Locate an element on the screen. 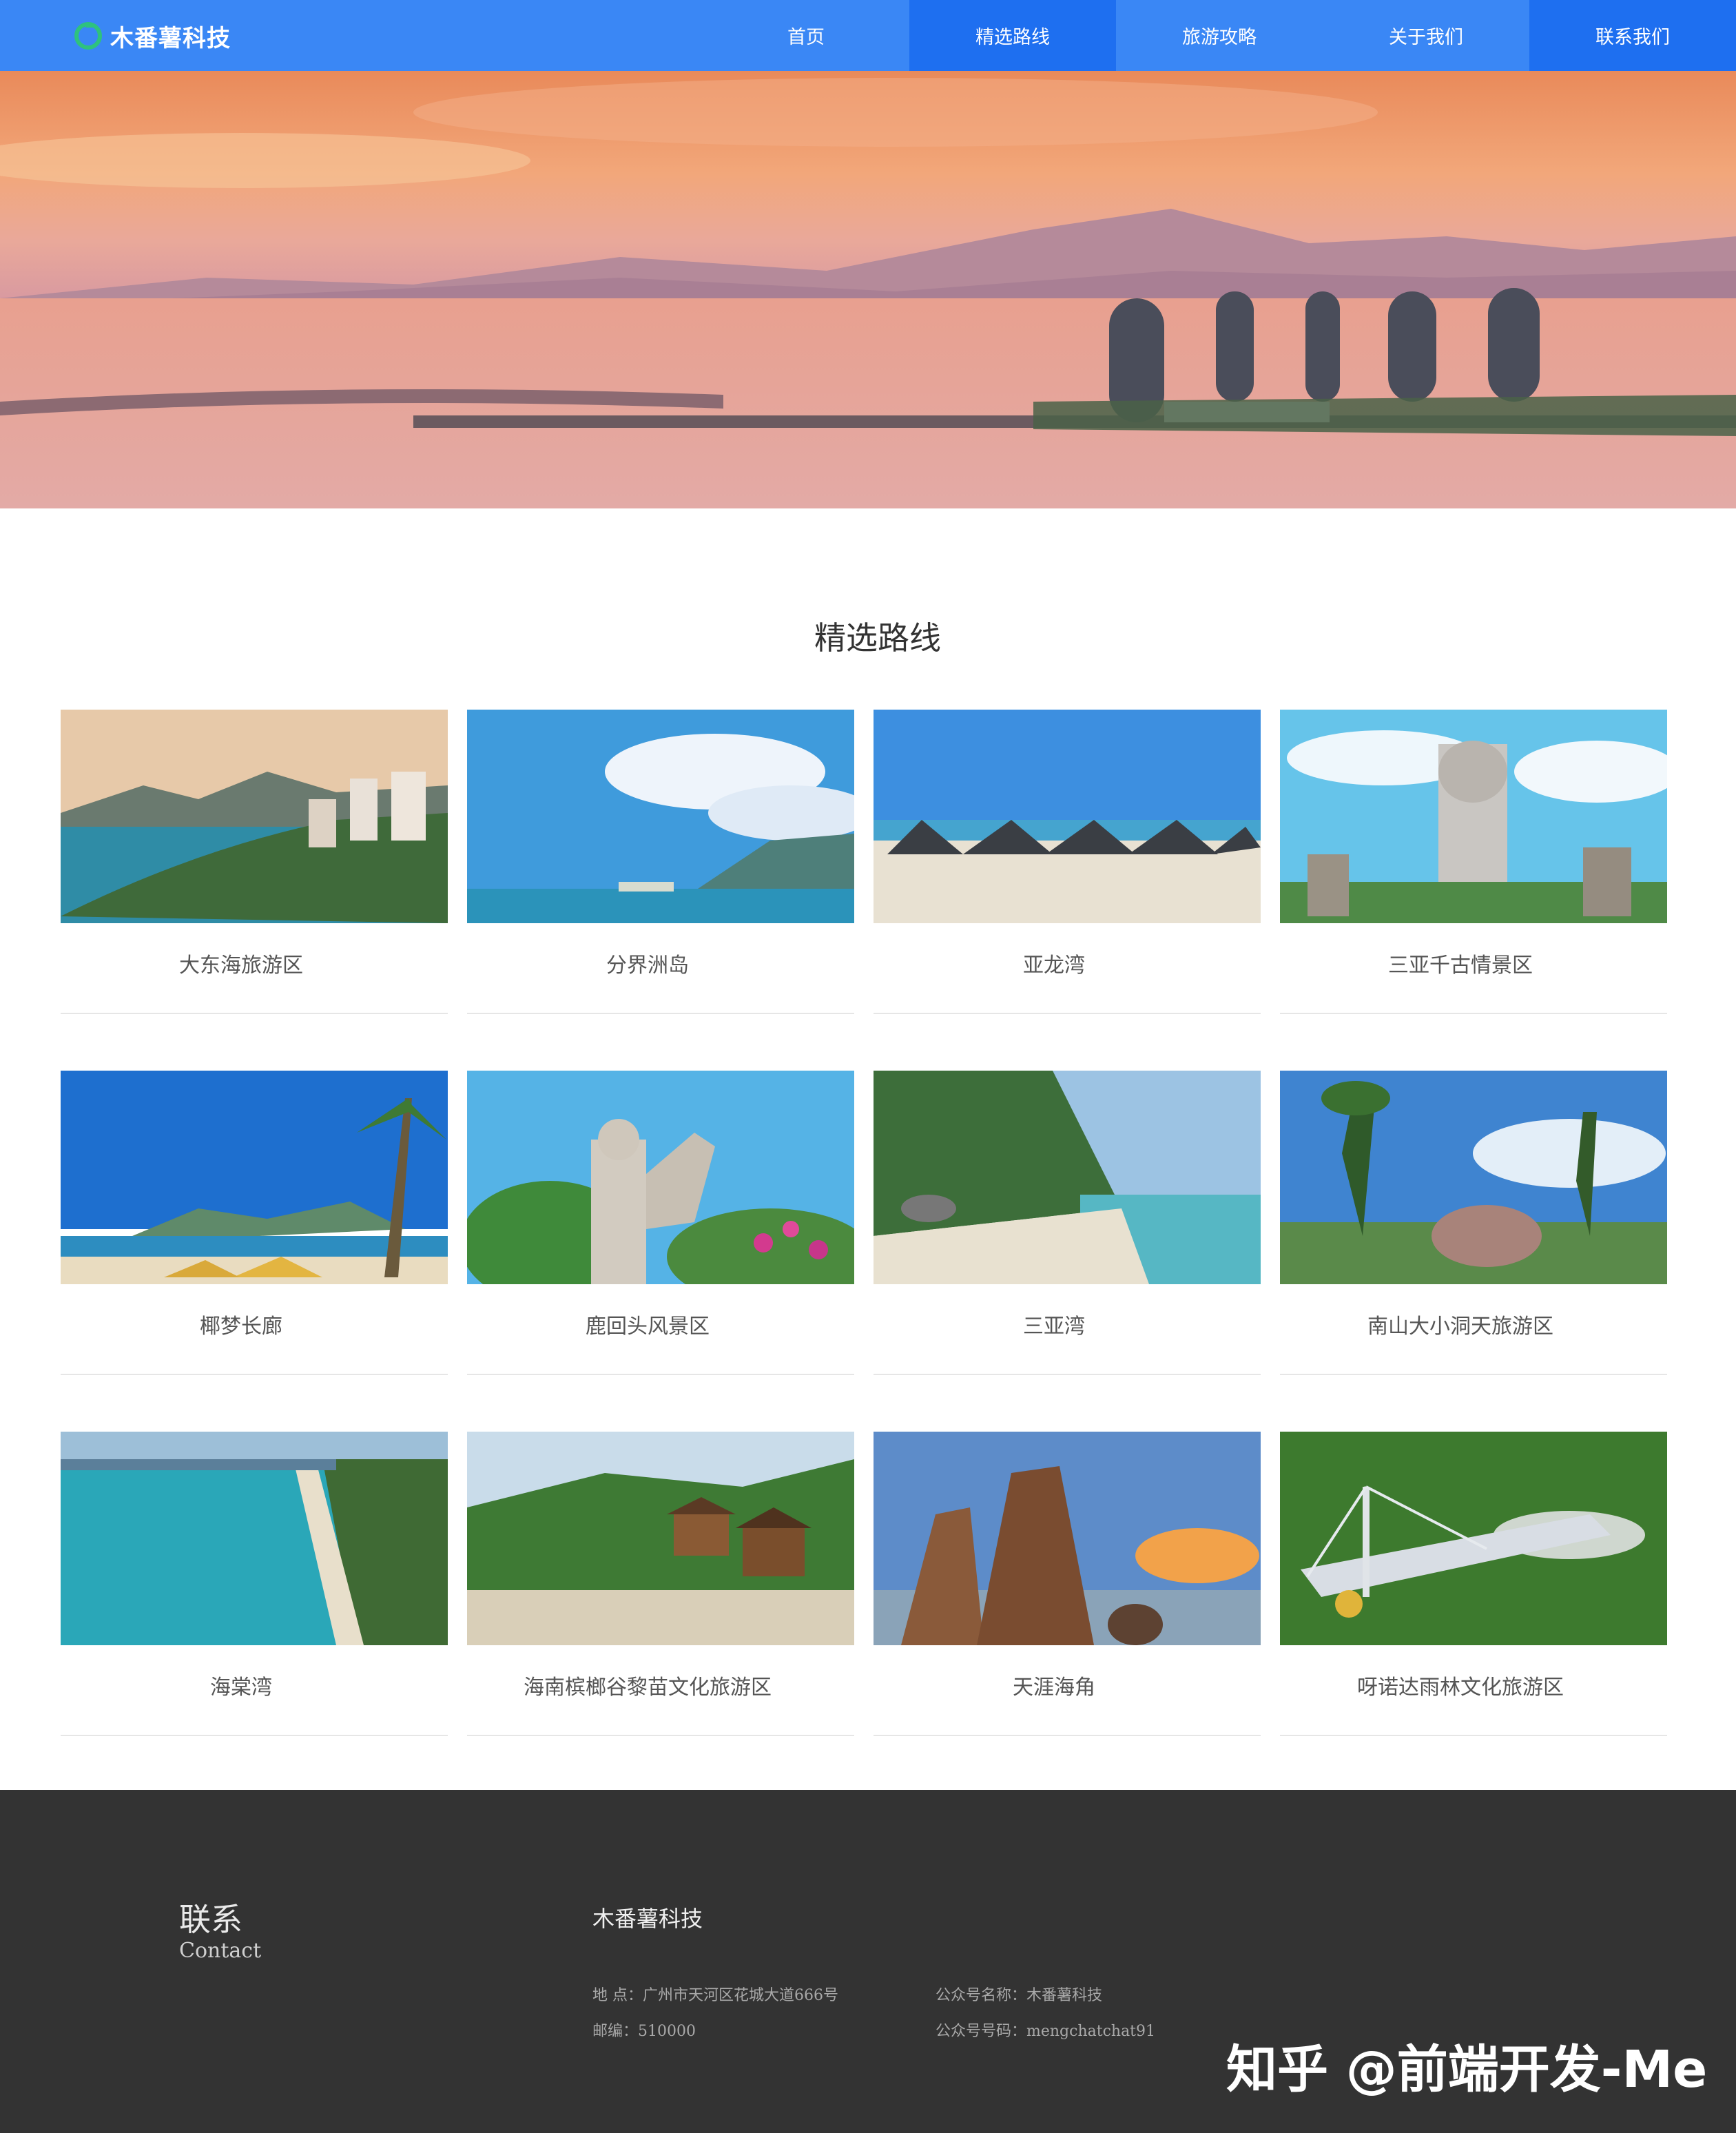 This screenshot has height=2133, width=1736. deer-statue-image is located at coordinates (660, 1177).